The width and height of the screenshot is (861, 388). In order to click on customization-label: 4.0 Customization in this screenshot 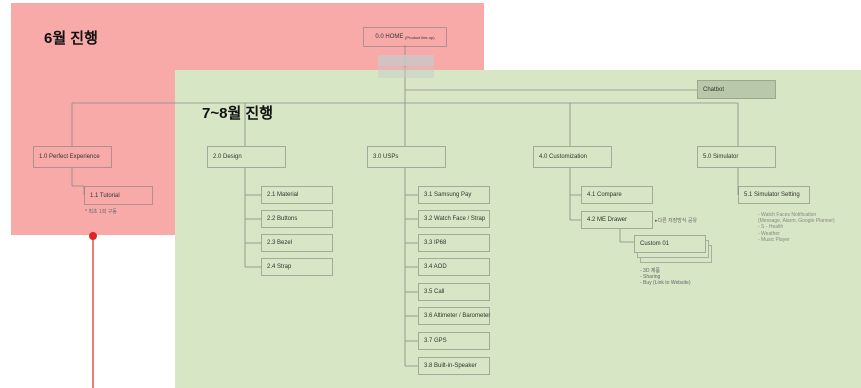, I will do `click(563, 157)`.